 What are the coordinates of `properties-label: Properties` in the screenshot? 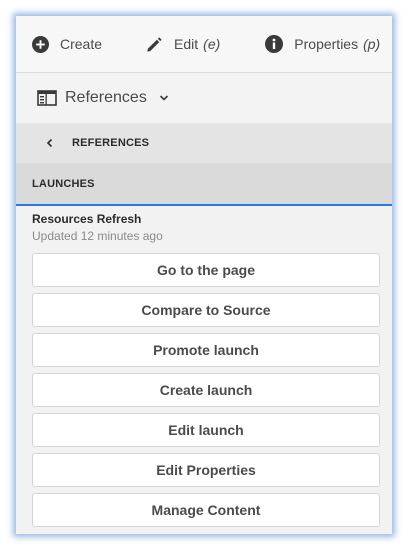 It's located at (326, 44).